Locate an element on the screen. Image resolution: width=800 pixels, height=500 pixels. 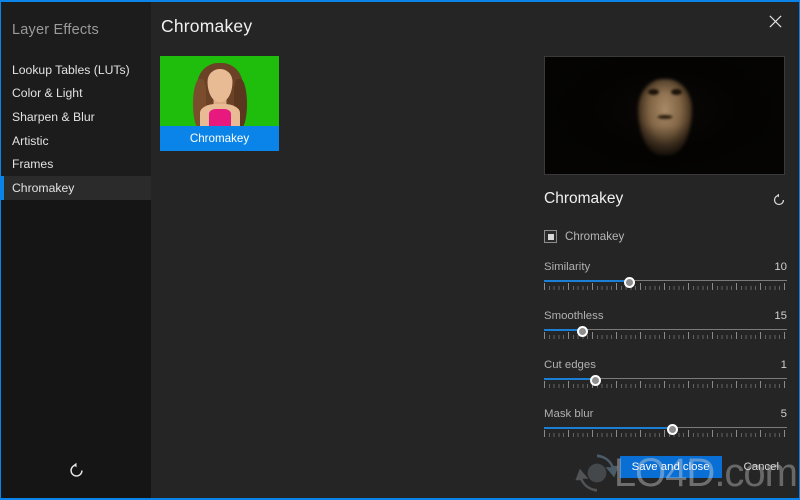
slider-smoothless is located at coordinates (665, 333).